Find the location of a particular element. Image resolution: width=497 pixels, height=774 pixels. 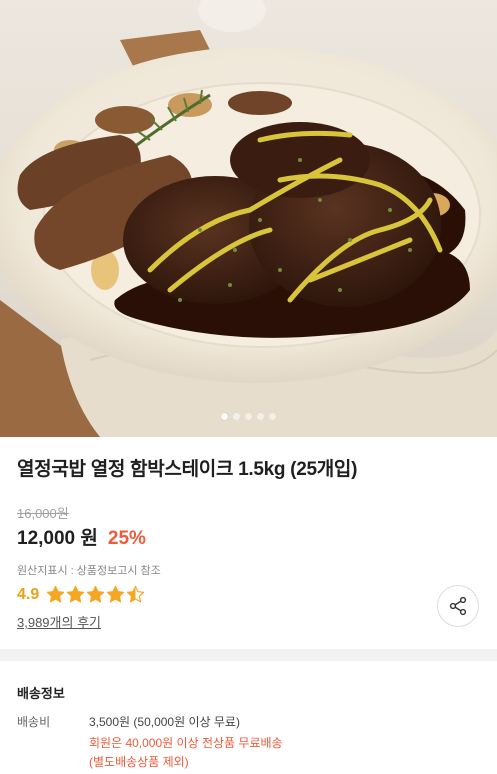

member-free-shipping-notice: 회원은 40,000원 이상 전상품 무료배송 is located at coordinates (186, 743).